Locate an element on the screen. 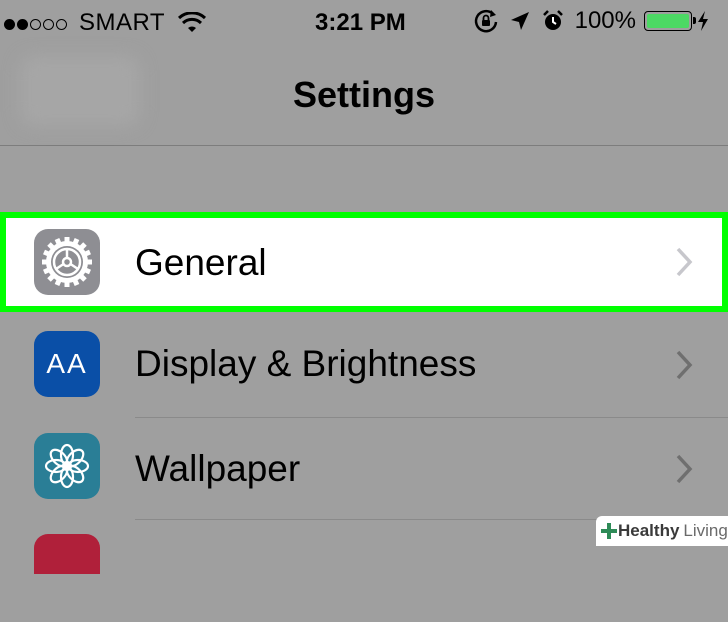 This screenshot has height=622, width=728. status-right: 100% is located at coordinates (596, 21).